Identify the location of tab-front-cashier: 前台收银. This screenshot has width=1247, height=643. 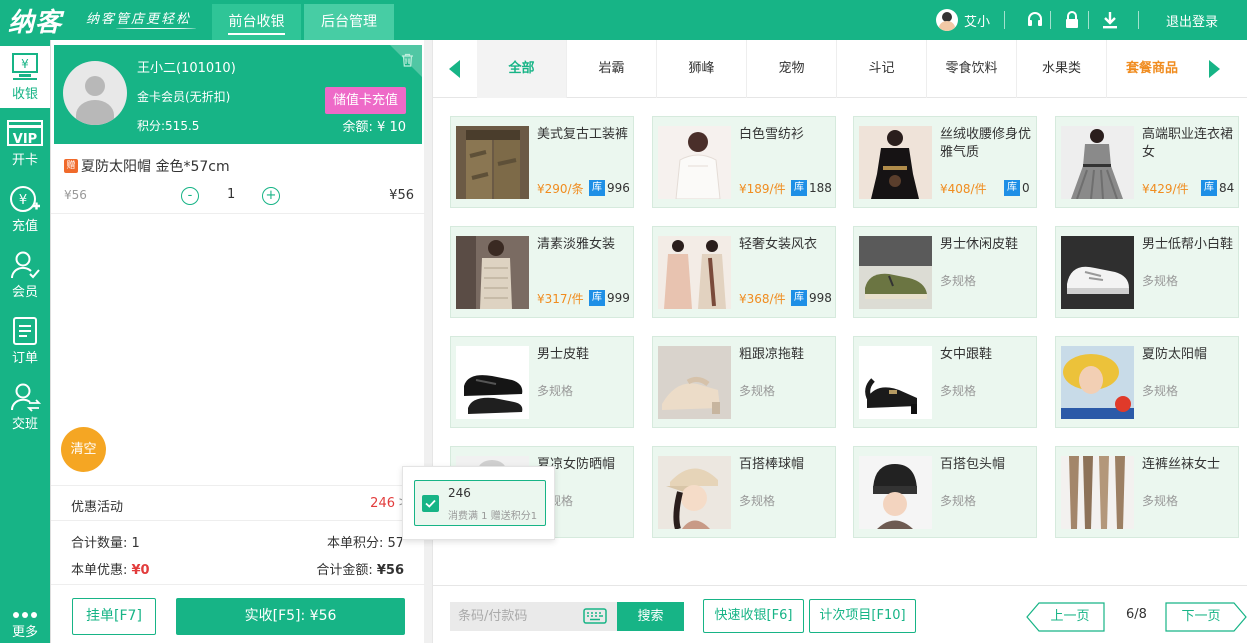
(256, 22).